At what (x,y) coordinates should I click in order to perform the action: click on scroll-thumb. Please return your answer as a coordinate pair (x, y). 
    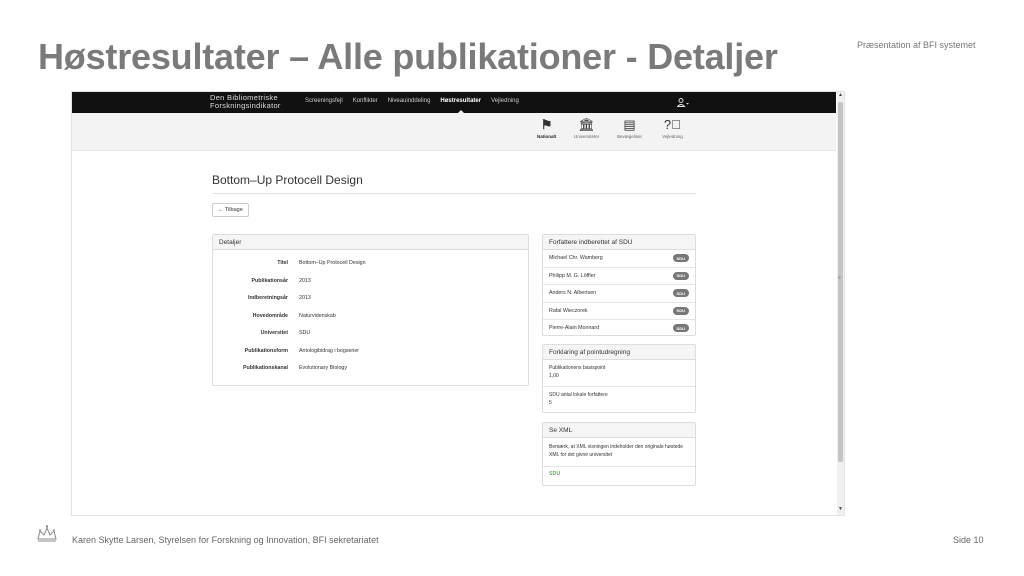
    Looking at the image, I should click on (840, 282).